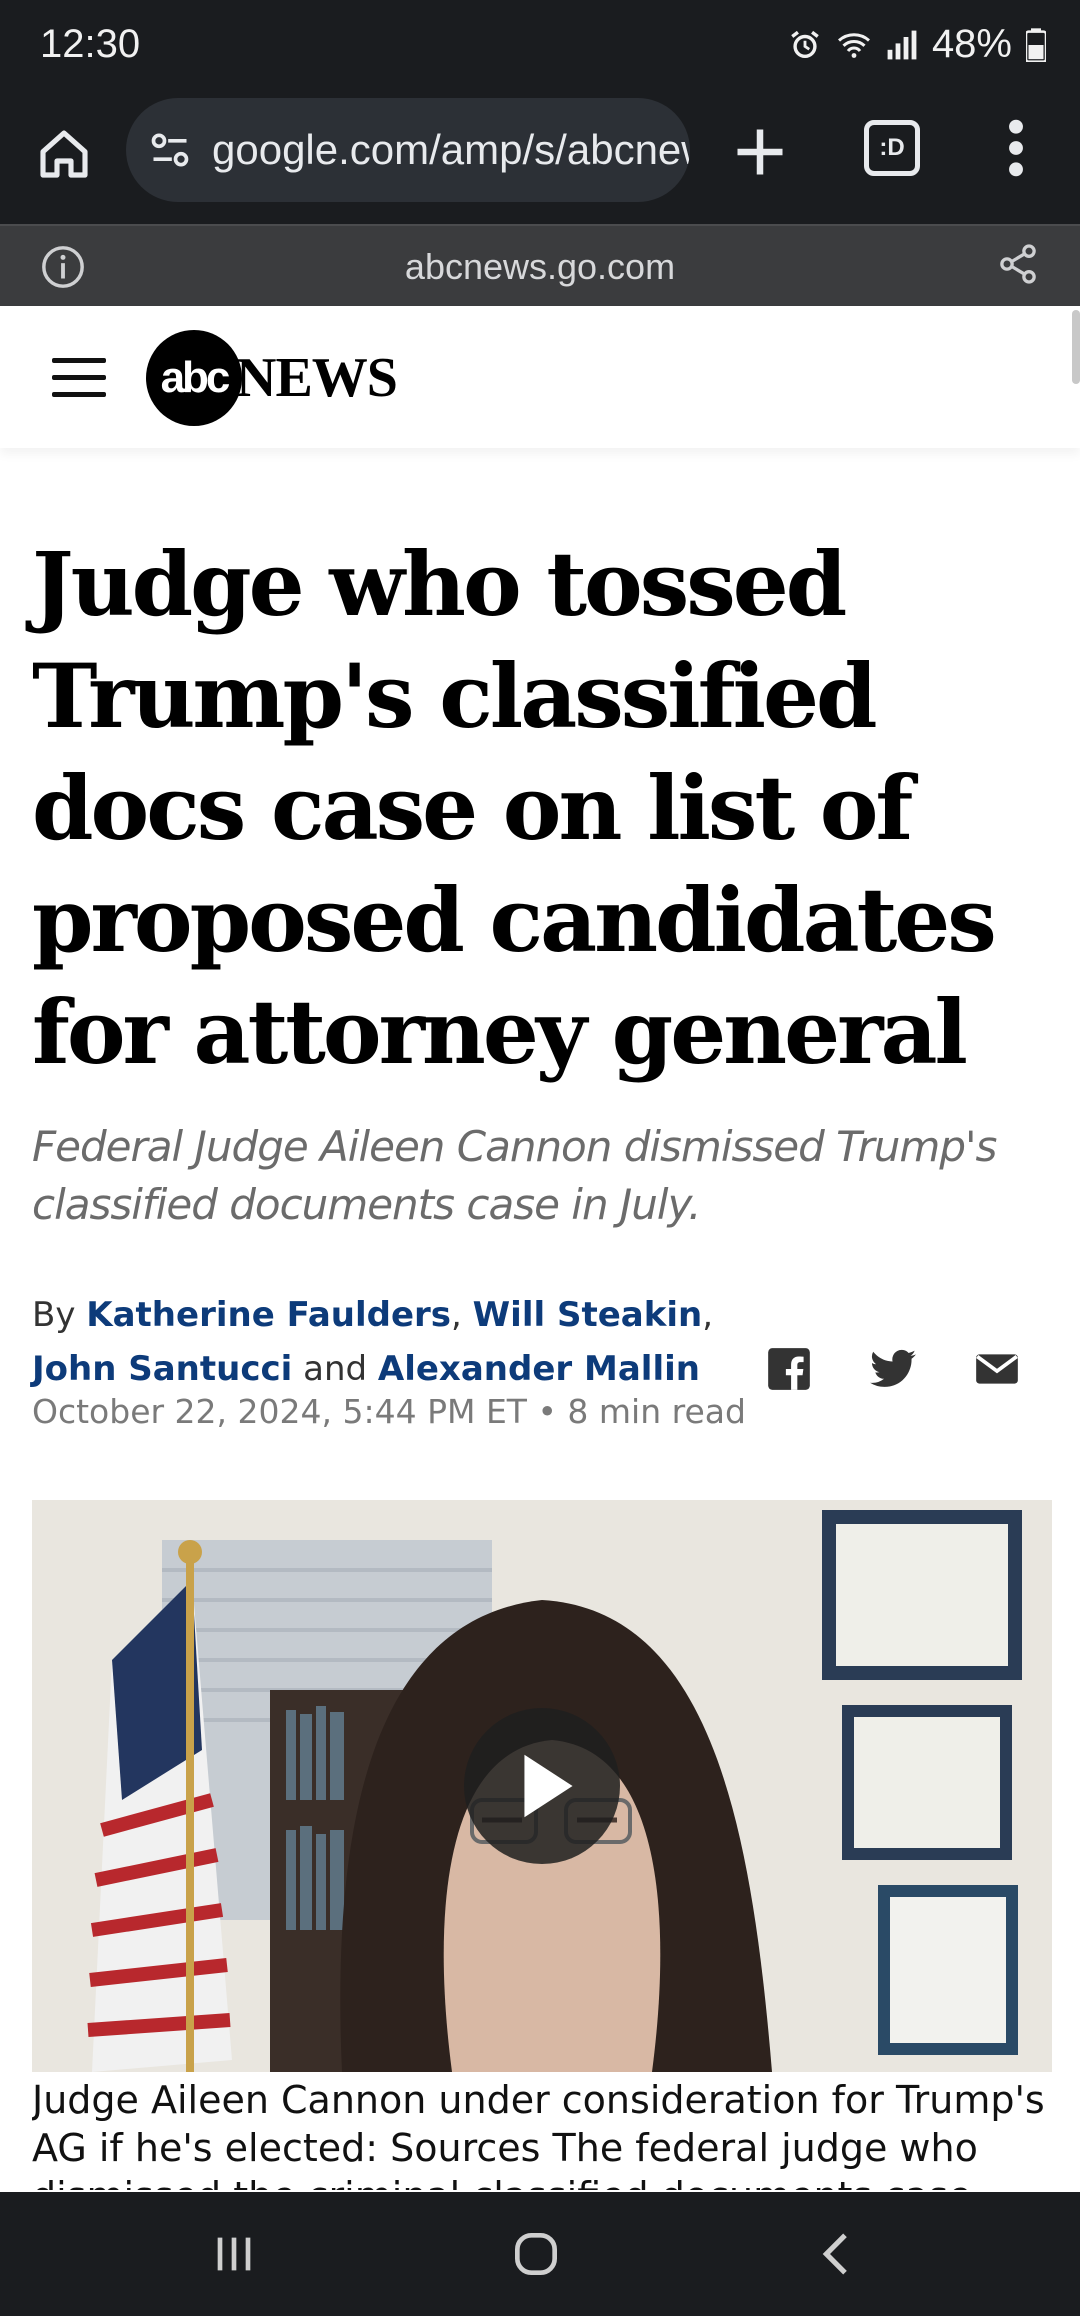 This screenshot has width=1080, height=2316. Describe the element at coordinates (536, 2254) in the screenshot. I see `home-nav-icon` at that location.